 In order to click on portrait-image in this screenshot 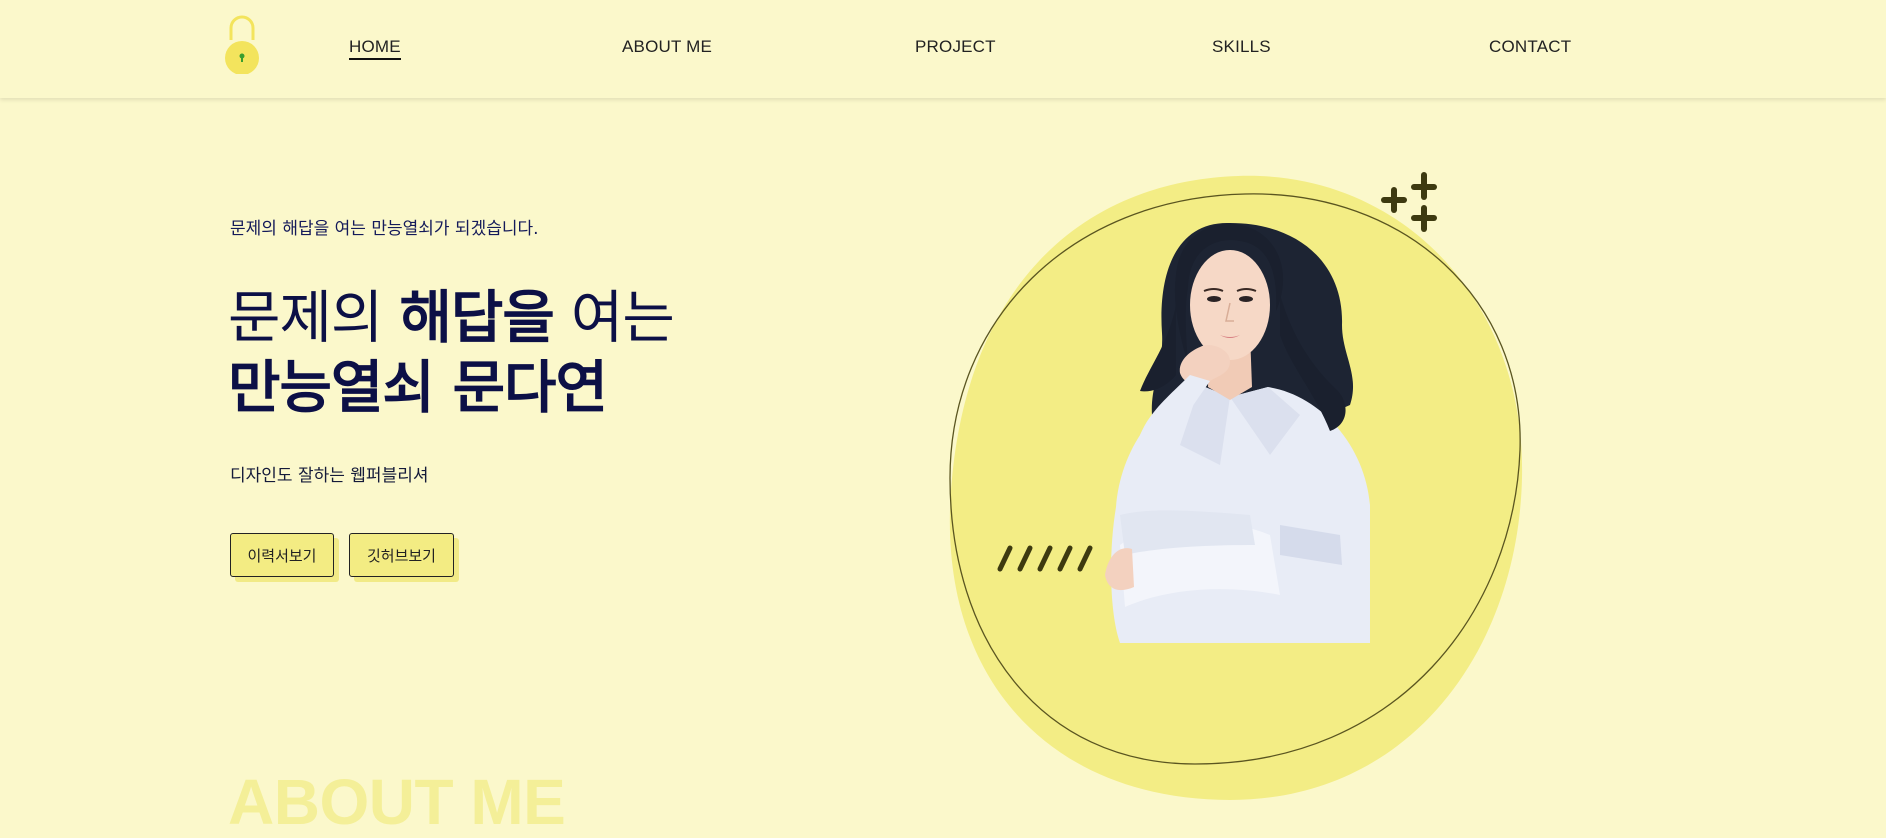, I will do `click(1237, 432)`.